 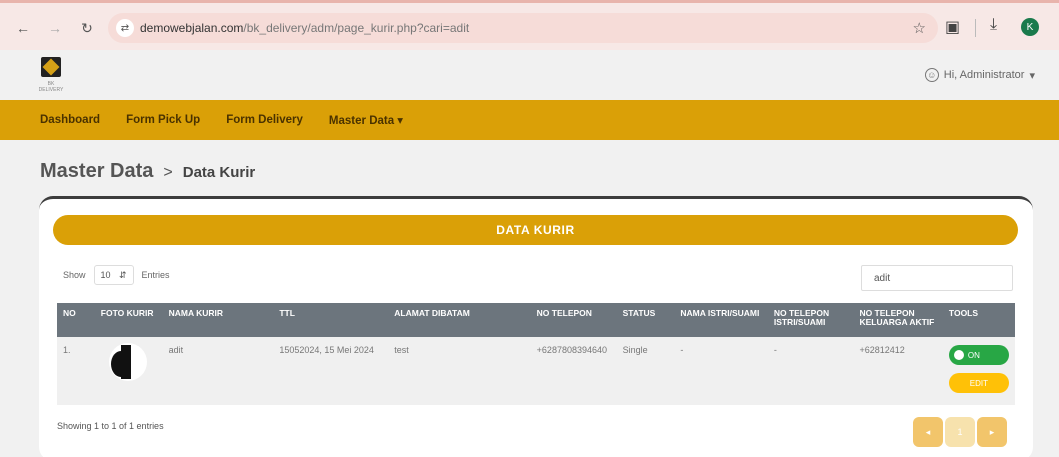 I want to click on col-no: NO, so click(x=76, y=320).